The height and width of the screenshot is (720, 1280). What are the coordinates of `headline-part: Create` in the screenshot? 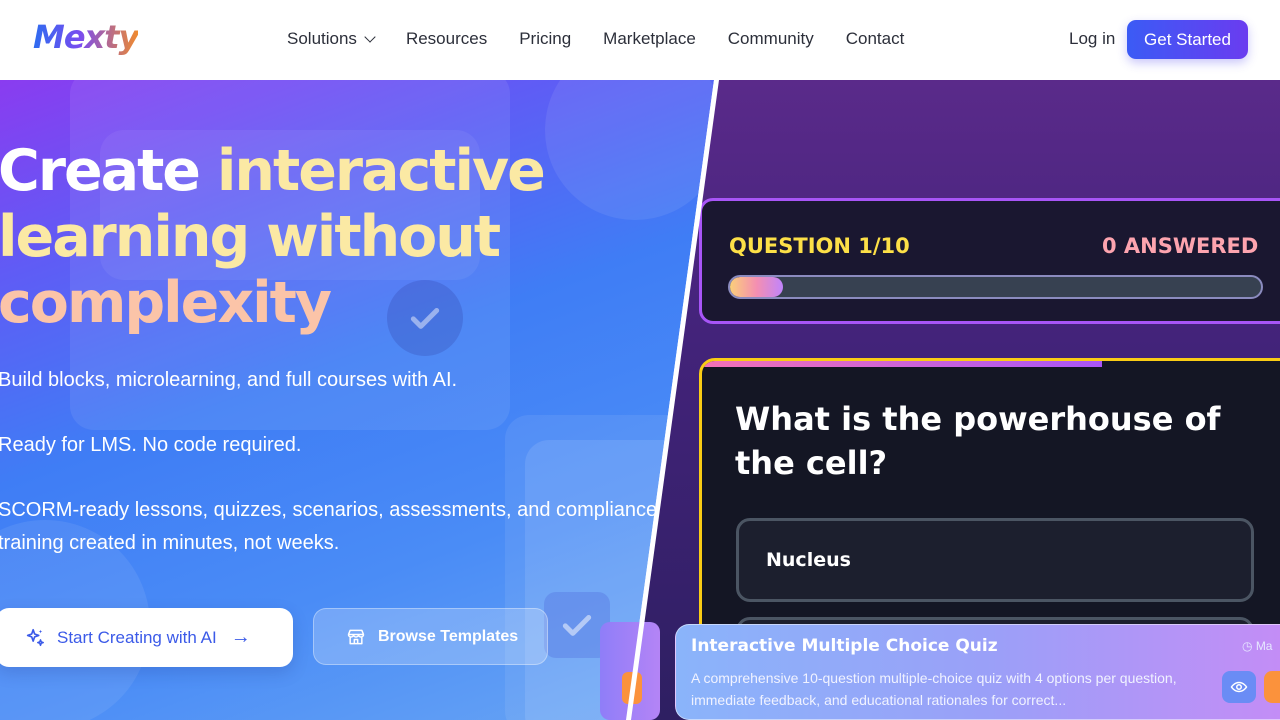 It's located at (108, 171).